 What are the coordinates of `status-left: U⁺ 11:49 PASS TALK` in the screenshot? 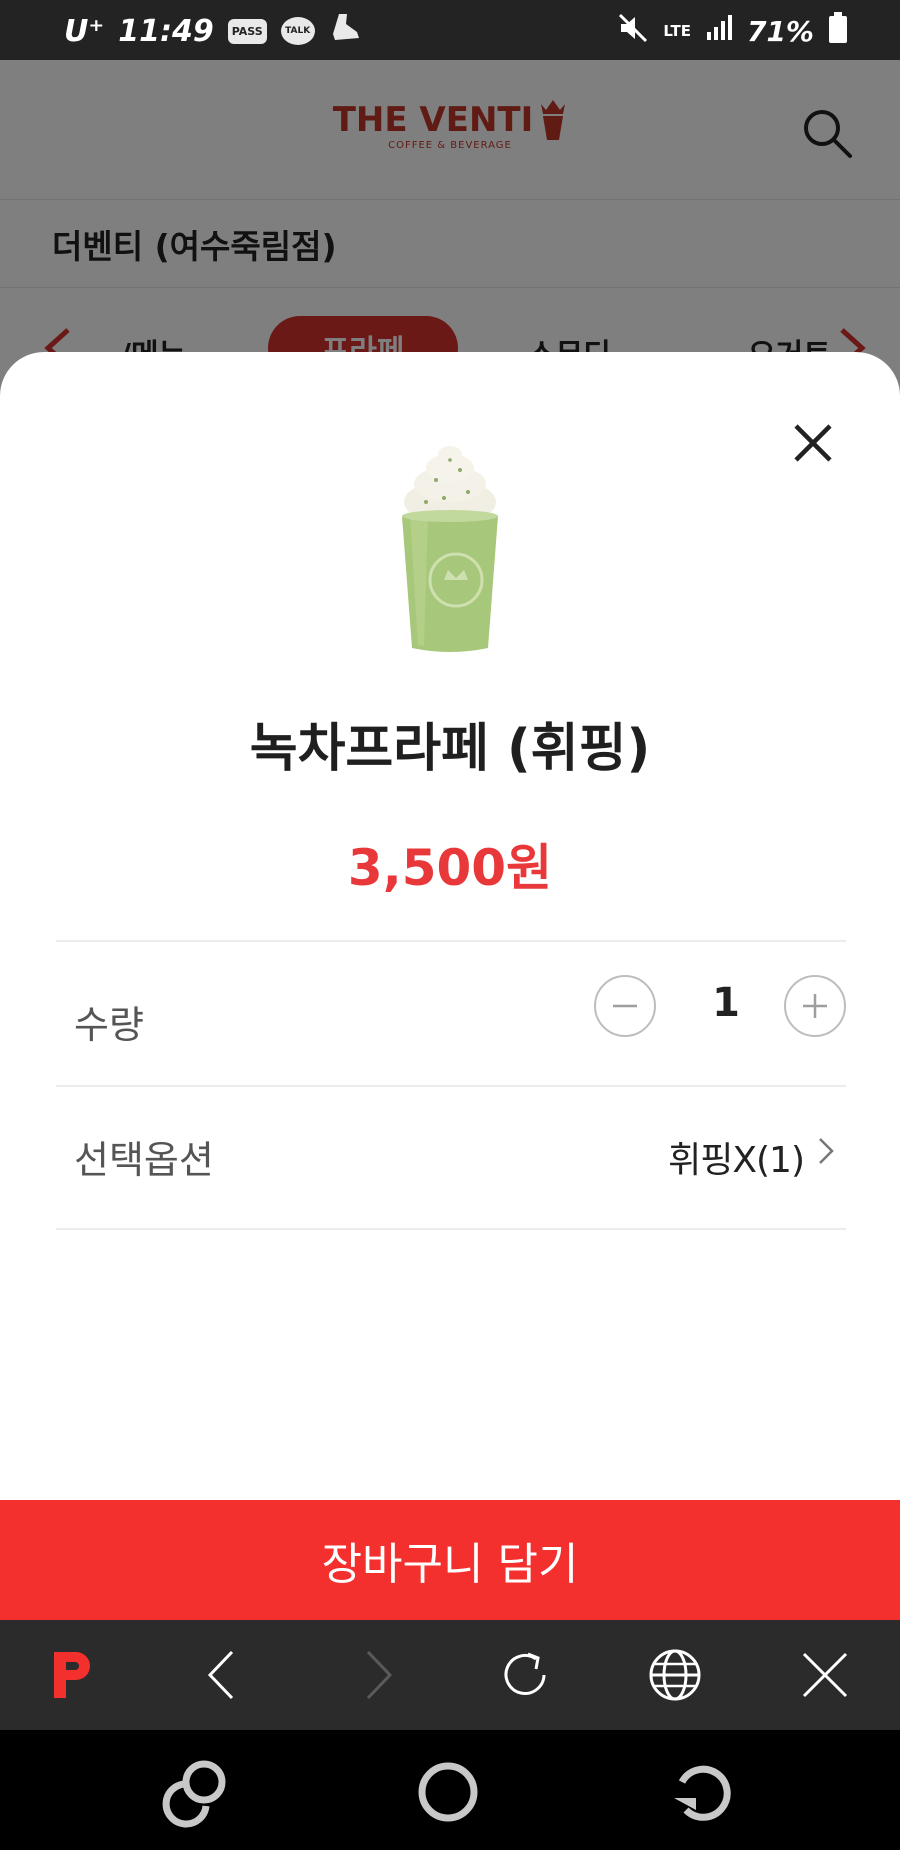 It's located at (213, 31).